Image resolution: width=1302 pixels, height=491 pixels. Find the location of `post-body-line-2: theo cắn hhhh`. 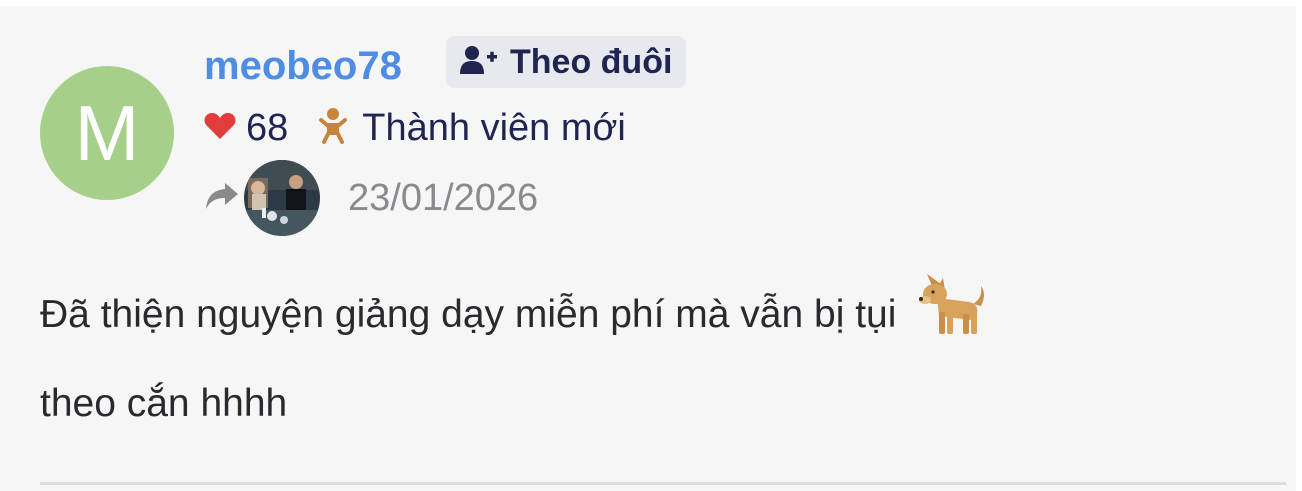

post-body-line-2: theo cắn hhhh is located at coordinates (164, 403).